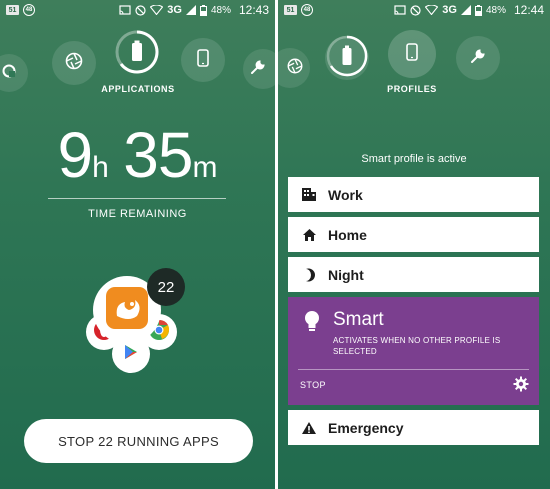 The height and width of the screenshot is (489, 550). I want to click on warning-icon, so click(309, 428).